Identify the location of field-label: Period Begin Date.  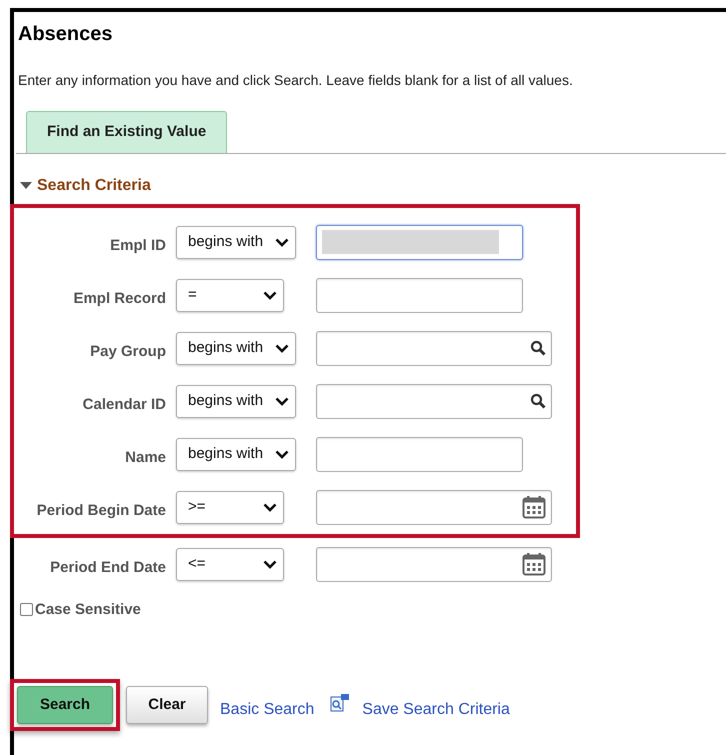
(101, 510).